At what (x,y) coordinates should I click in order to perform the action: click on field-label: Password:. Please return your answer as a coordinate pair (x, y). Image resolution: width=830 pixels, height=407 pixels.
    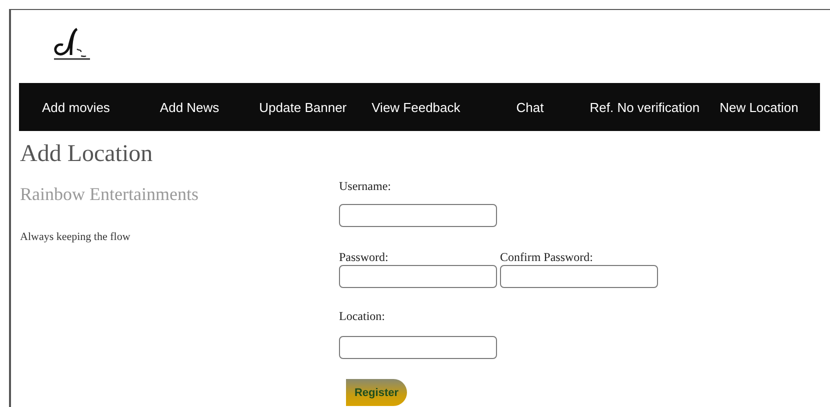
    Looking at the image, I should click on (364, 257).